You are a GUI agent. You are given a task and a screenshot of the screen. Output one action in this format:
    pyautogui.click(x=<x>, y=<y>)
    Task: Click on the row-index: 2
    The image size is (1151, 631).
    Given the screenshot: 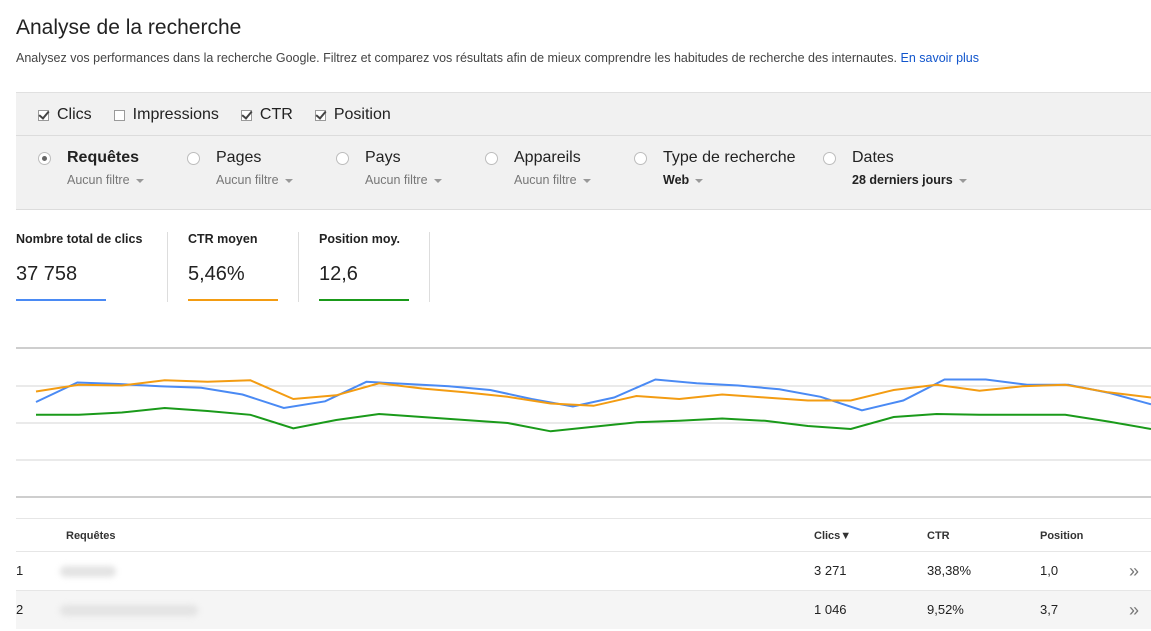 What is the action you would take?
    pyautogui.click(x=20, y=609)
    